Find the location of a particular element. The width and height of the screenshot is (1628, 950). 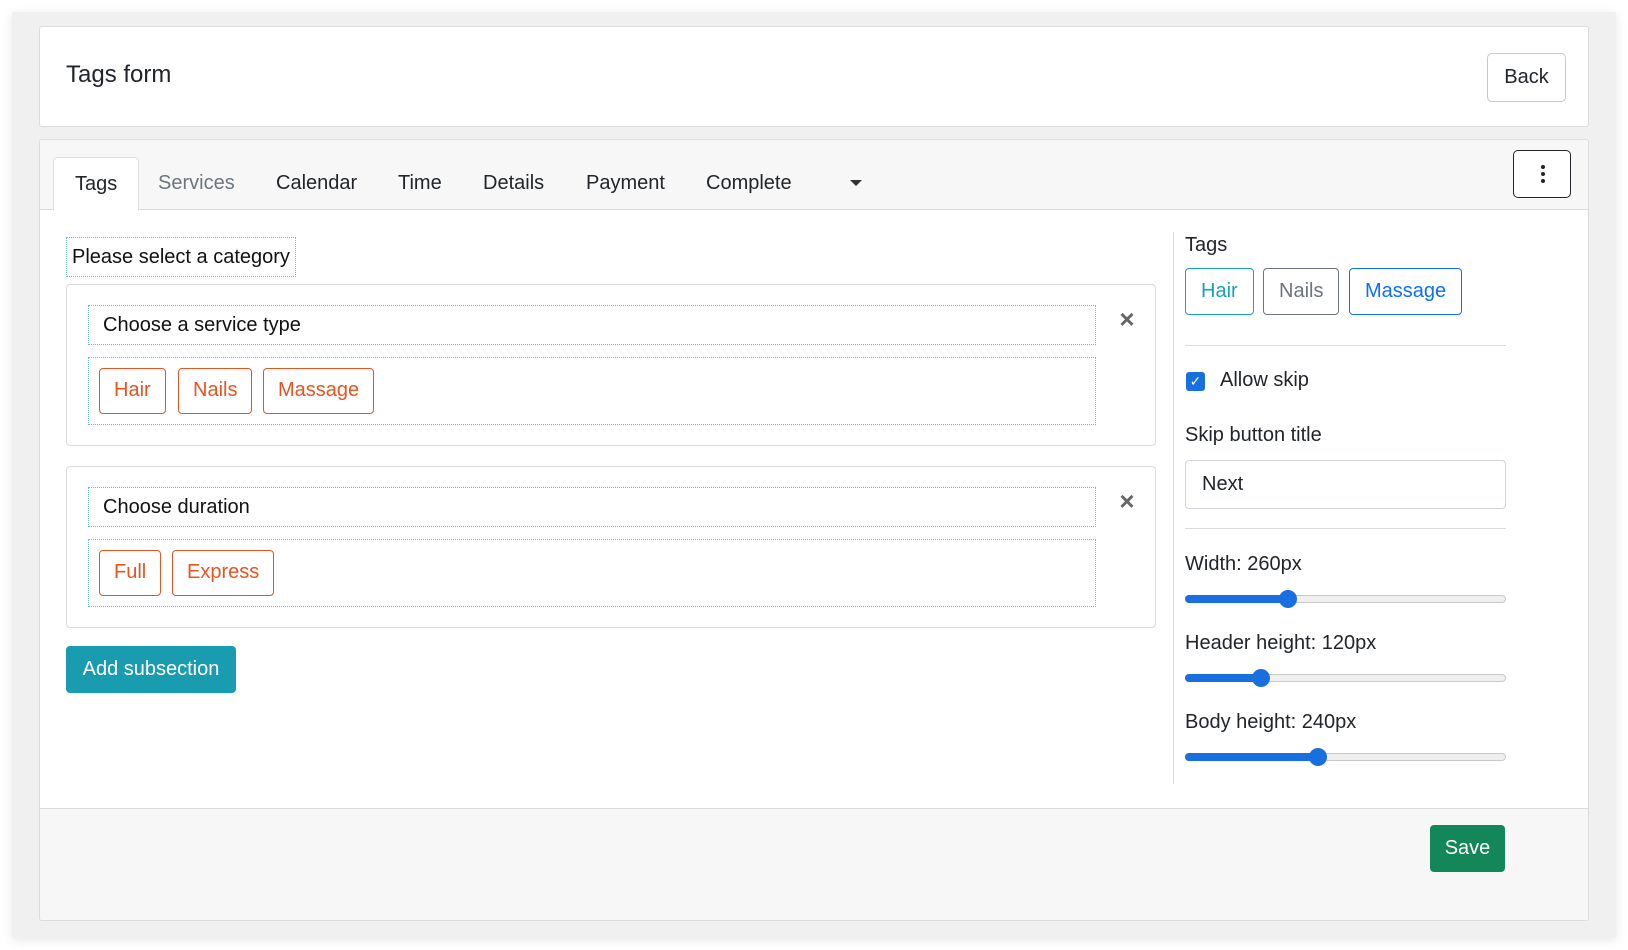

subsection-duration: Choose duration × Full Express is located at coordinates (611, 547).